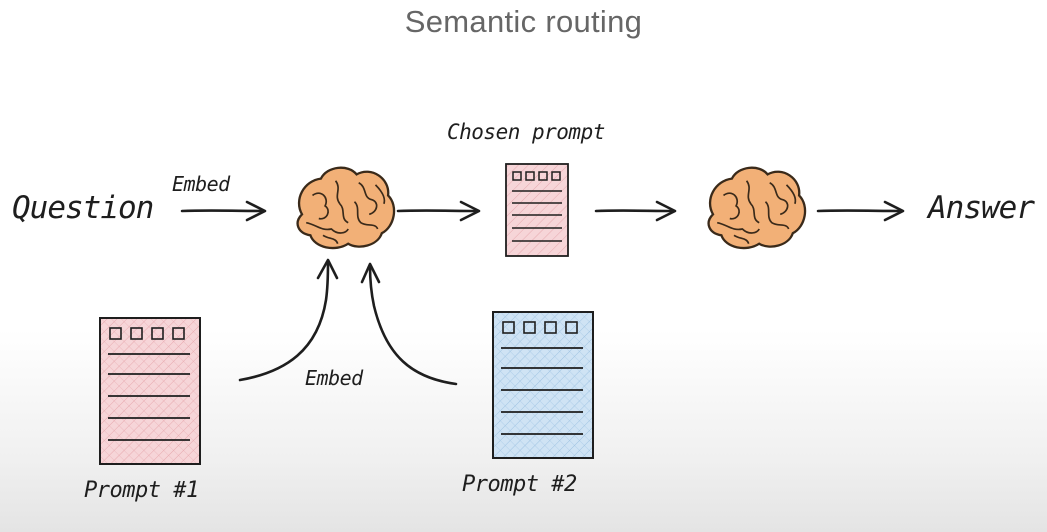 The image size is (1047, 532). What do you see at coordinates (526, 132) in the screenshot?
I see `chosen-prompt-label: Chosen prompt` at bounding box center [526, 132].